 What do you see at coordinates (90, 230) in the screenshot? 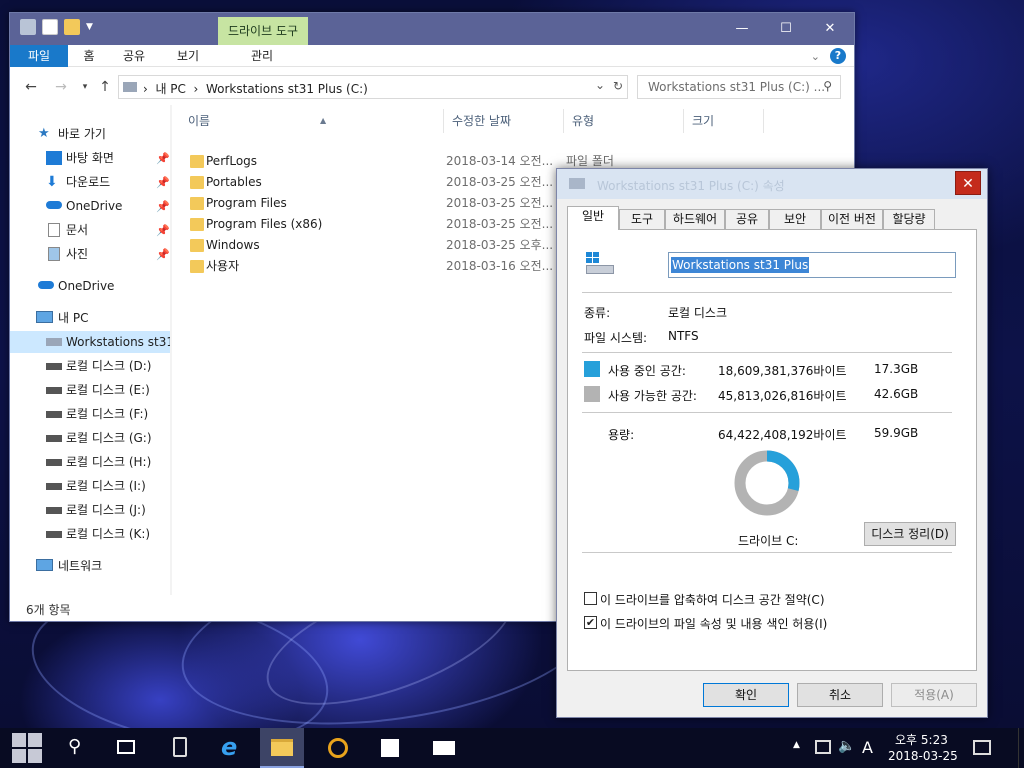
I see `nav-documents: 문서 📌` at bounding box center [90, 230].